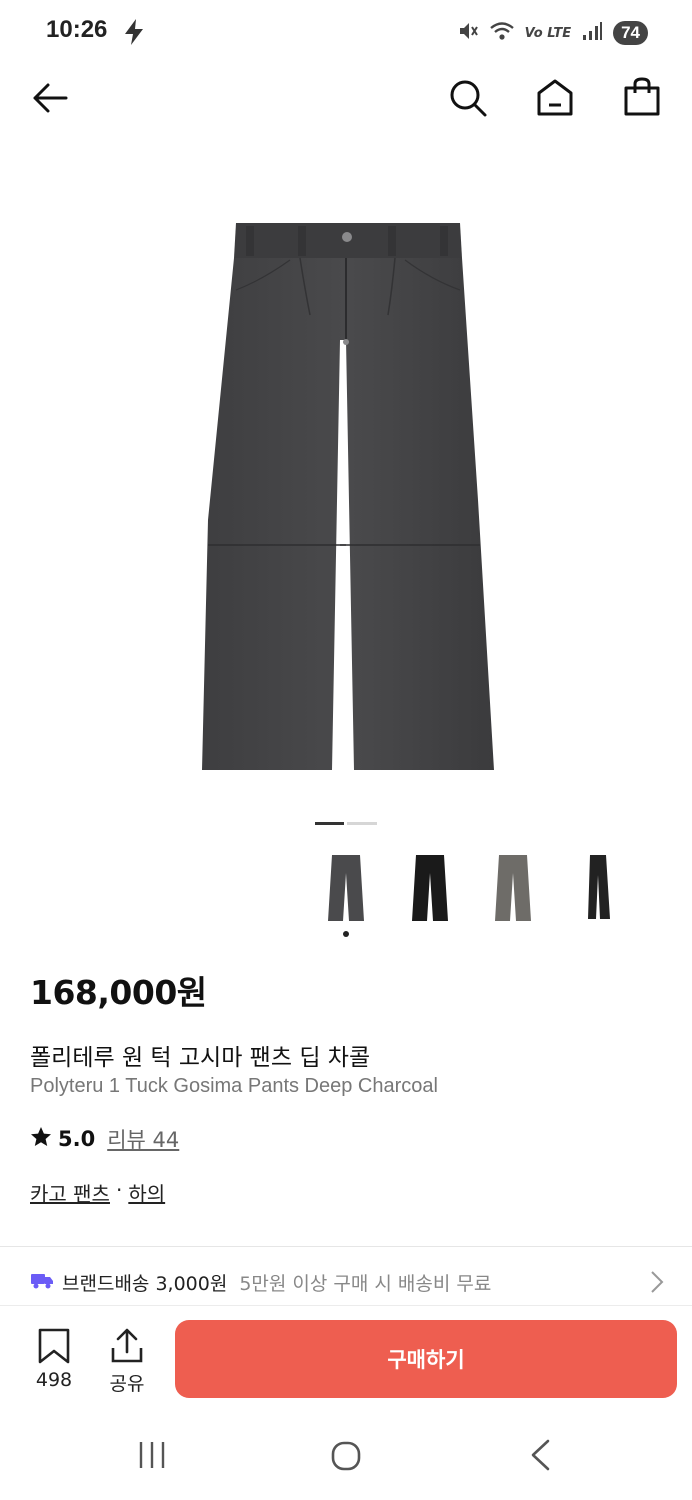 Image resolution: width=692 pixels, height=1500 pixels. I want to click on shipping-info-row: 브랜드배송 3,000원 5만원 이상 구매 시 배송비 무료, so click(350, 1282).